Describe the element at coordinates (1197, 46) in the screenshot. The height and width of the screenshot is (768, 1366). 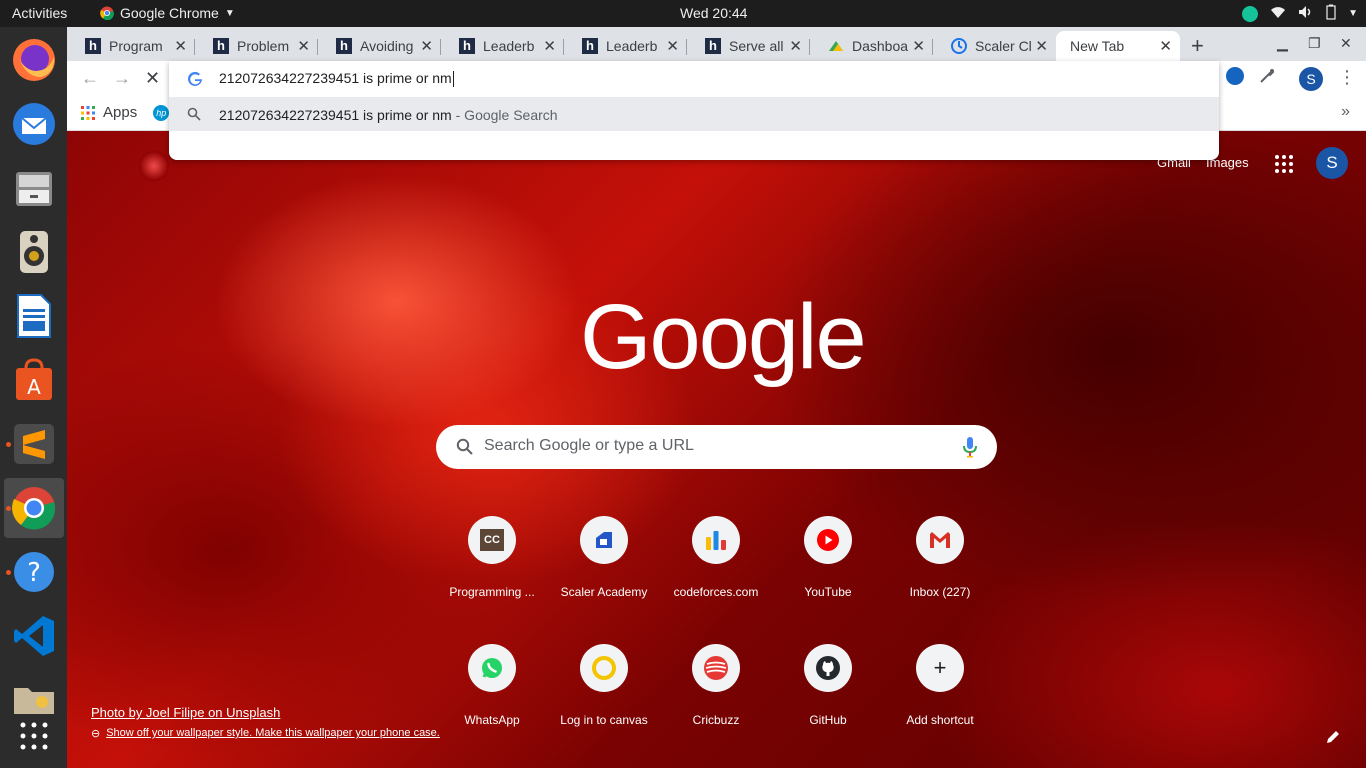
I see `new-tab-button: +` at that location.